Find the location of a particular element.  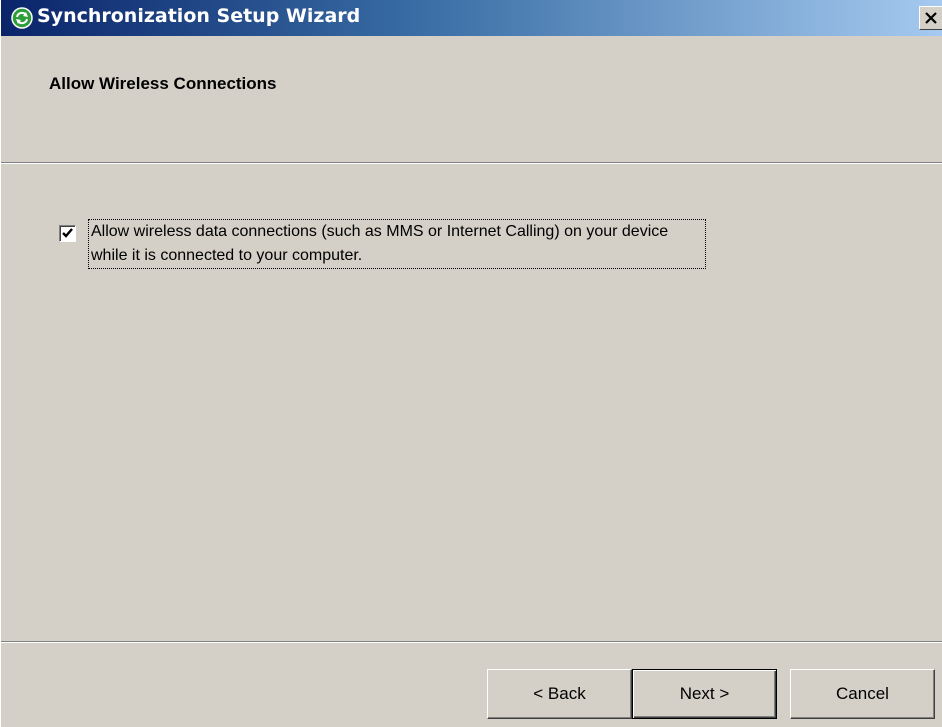

allow-wireless-checkbox is located at coordinates (67, 233).